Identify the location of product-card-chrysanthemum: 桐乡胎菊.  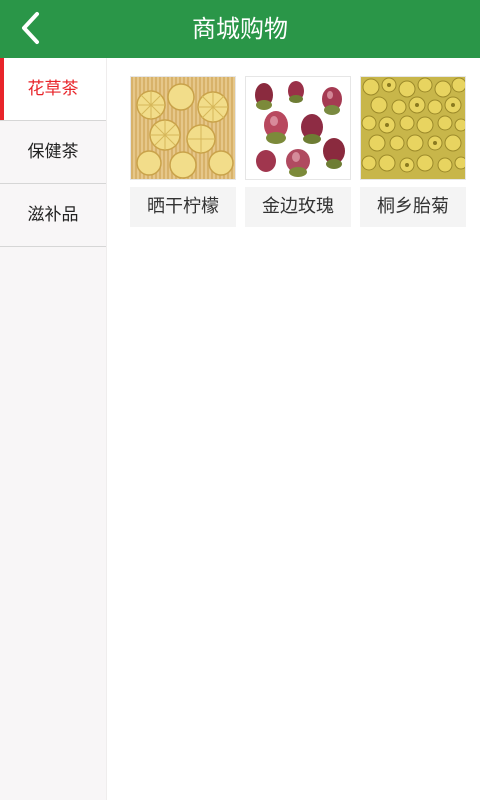
(413, 151).